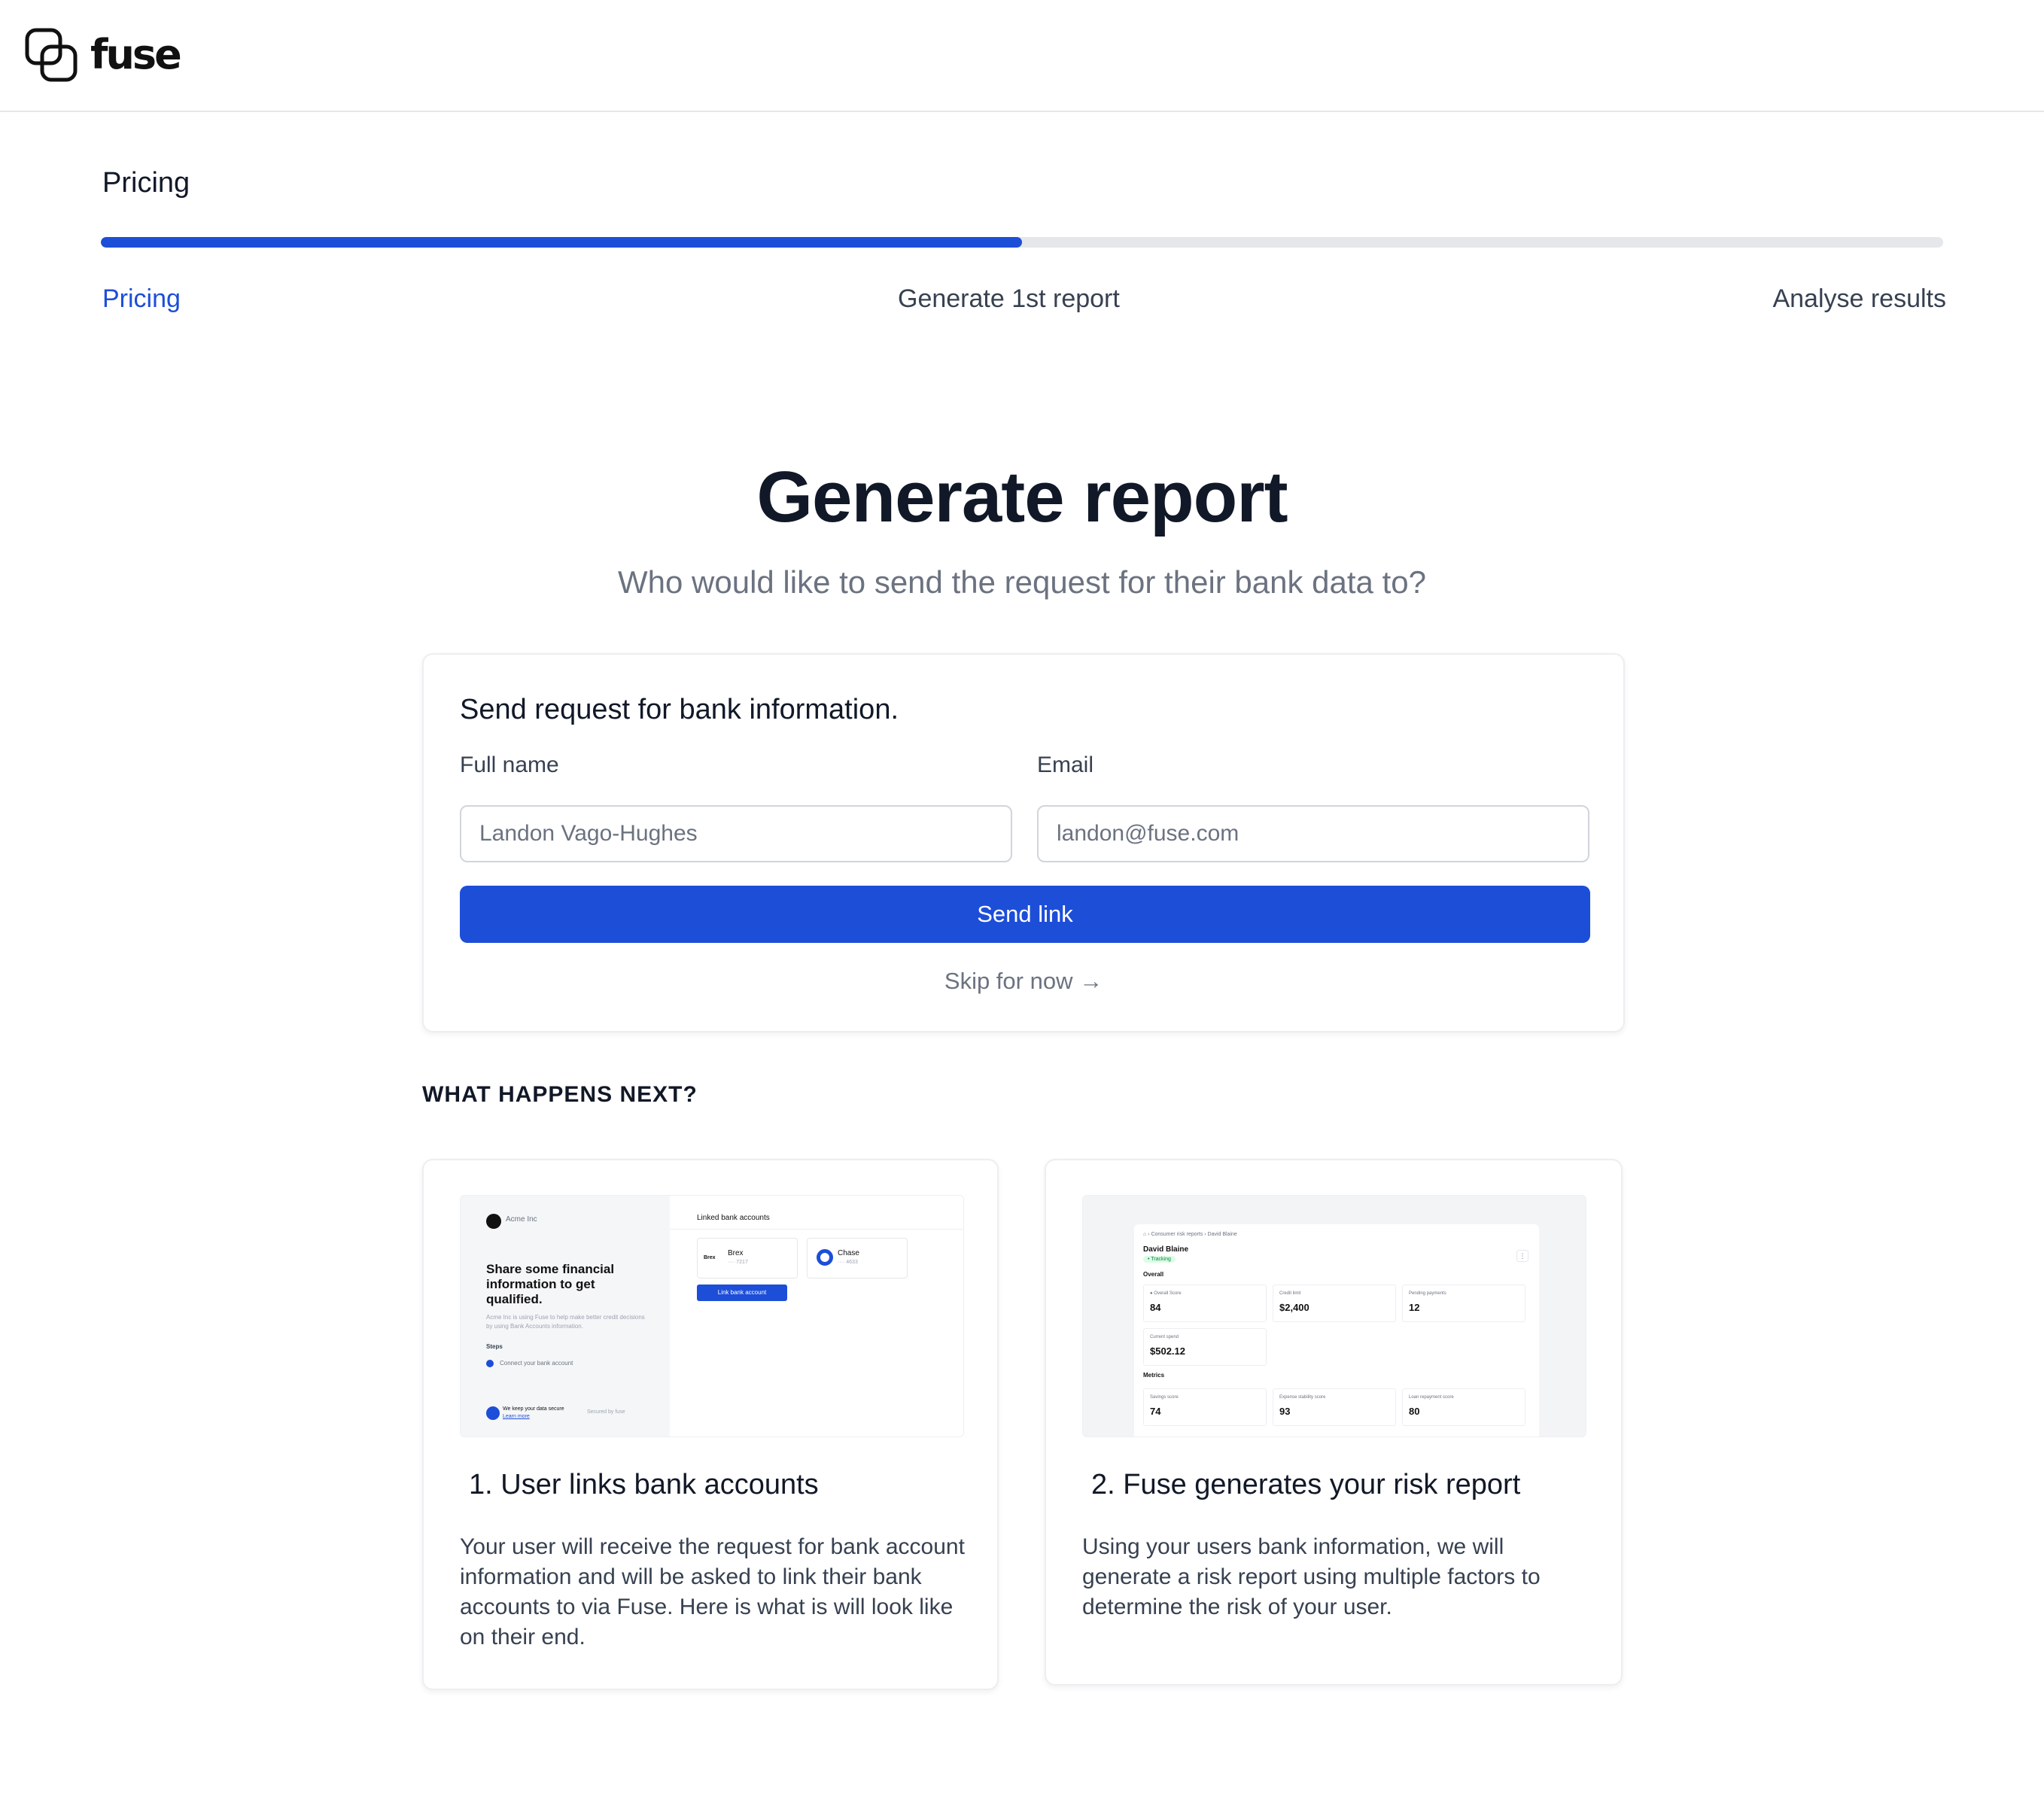 This screenshot has height=1812, width=2044. I want to click on preview-metric-tile: Current spend $502.12, so click(1205, 1347).